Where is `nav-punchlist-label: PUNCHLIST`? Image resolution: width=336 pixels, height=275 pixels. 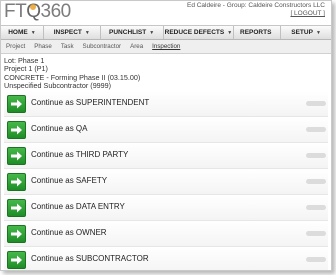 nav-punchlist-label: PUNCHLIST is located at coordinates (128, 32).